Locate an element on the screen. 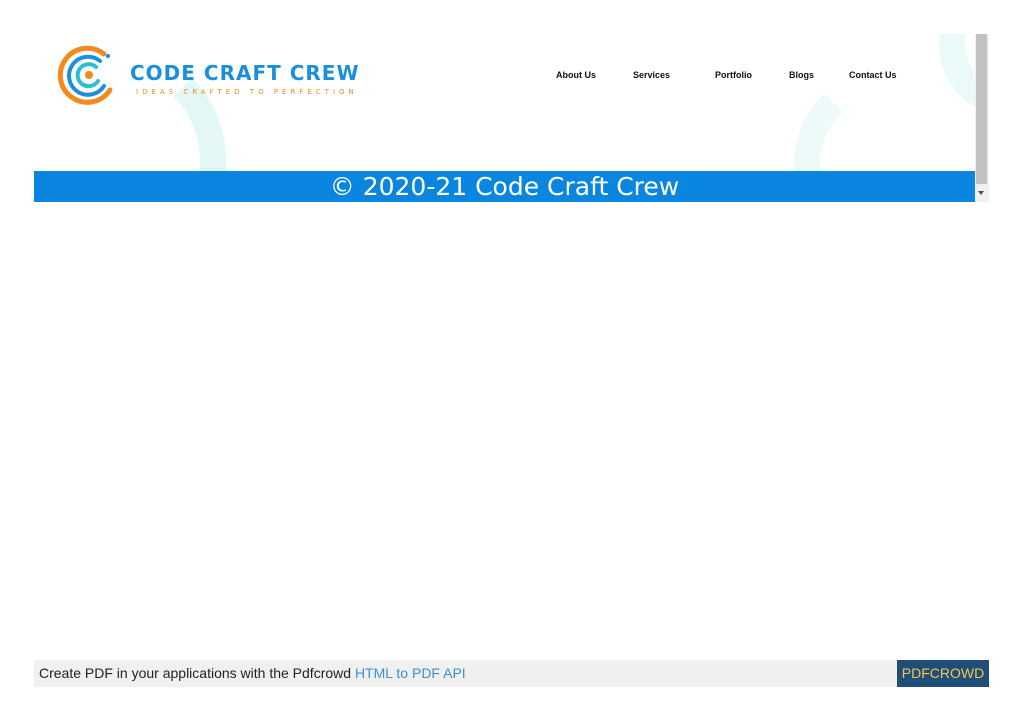  copyright-bar: © 2020-21 Code Craft Crew is located at coordinates (504, 186).